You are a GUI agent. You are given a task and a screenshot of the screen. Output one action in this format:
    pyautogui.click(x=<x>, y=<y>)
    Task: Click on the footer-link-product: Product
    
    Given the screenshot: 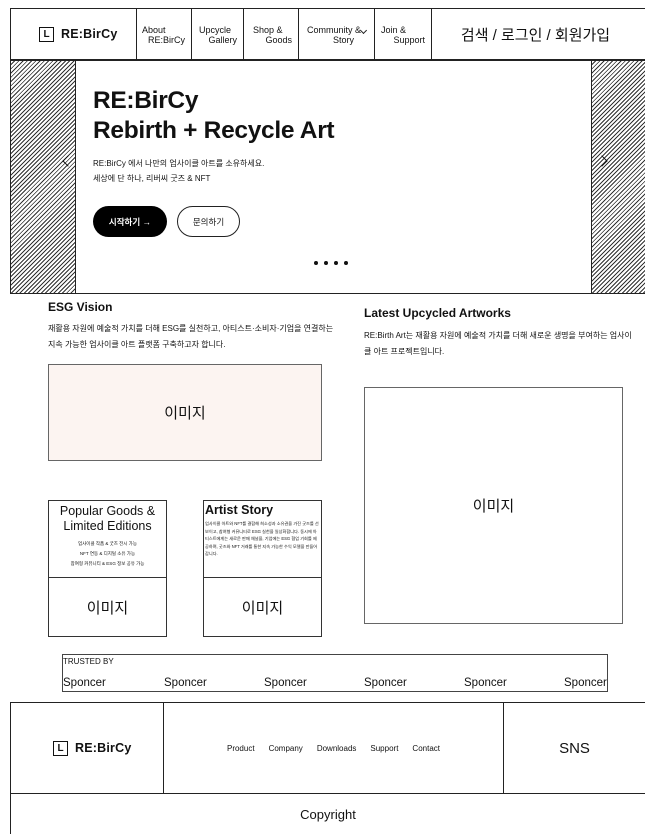 What is the action you would take?
    pyautogui.click(x=241, y=748)
    